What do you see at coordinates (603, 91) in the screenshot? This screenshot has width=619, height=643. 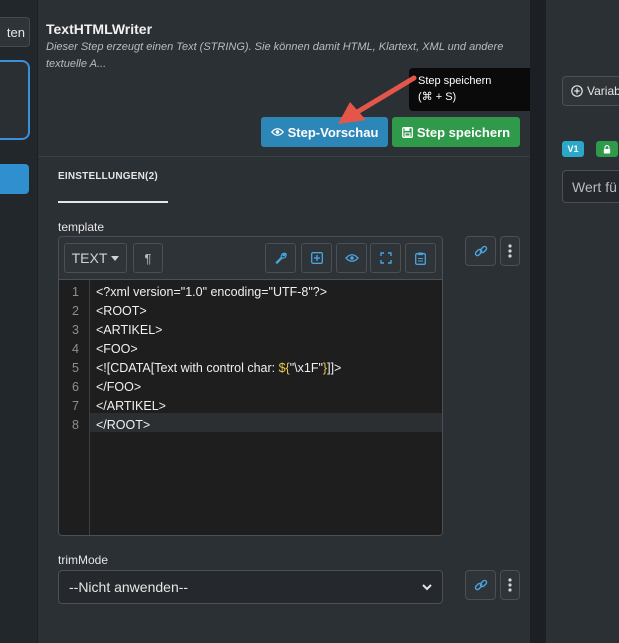 I see `variables-label: Variab` at bounding box center [603, 91].